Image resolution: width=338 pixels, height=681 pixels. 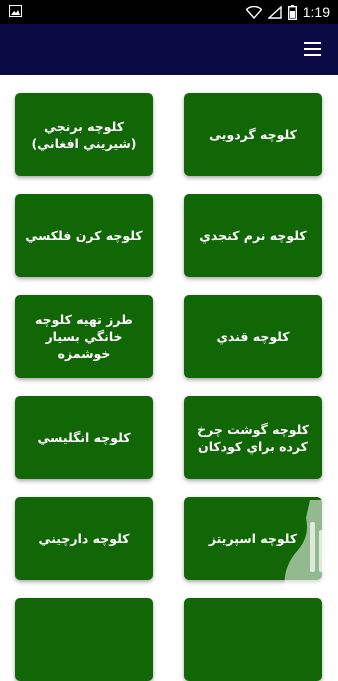 I want to click on recipe-card: کلوچه گوشت چرخ کرده براي کودکان, so click(x=253, y=437).